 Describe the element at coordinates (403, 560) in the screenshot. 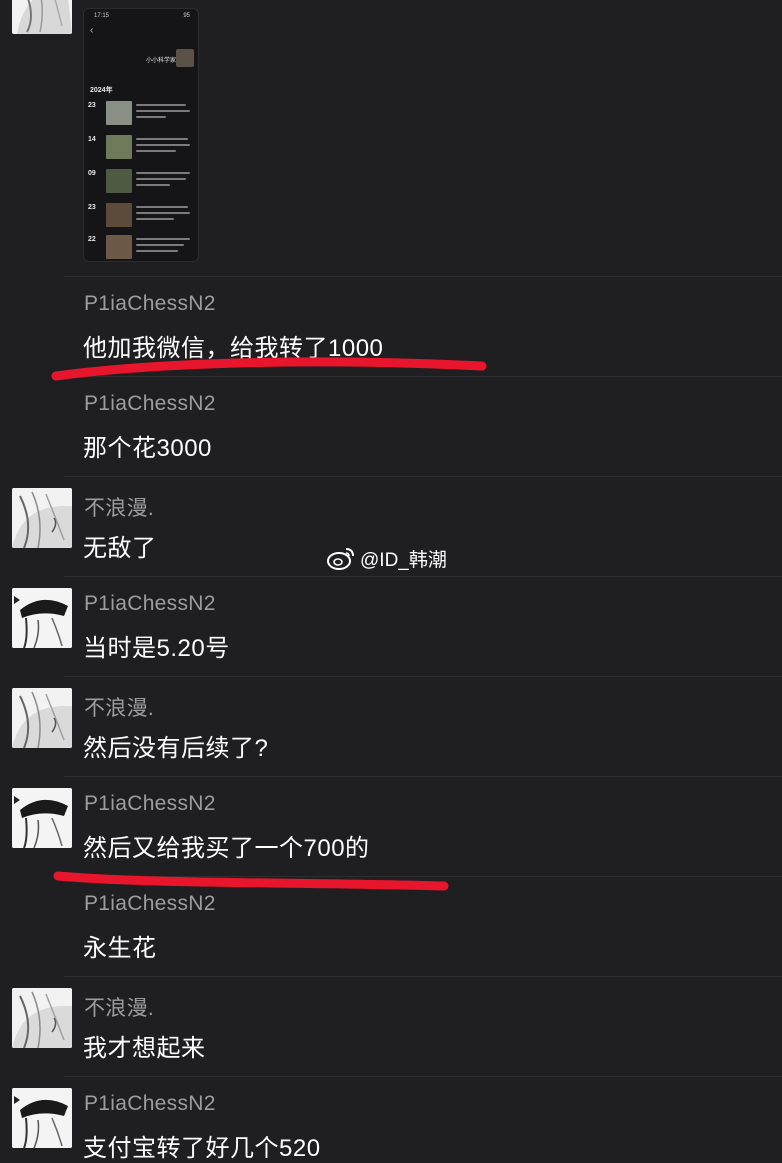

I see `watermark-text: @ID_韩潮` at that location.